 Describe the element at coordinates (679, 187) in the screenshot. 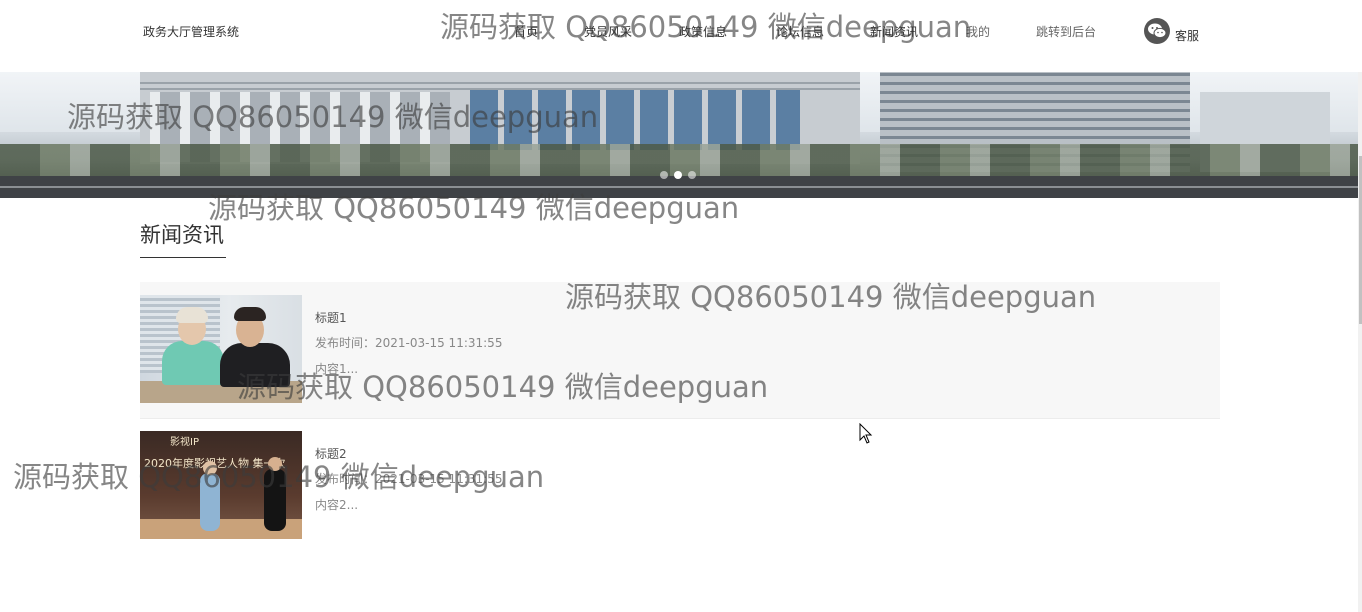

I see `banner-road-line` at that location.